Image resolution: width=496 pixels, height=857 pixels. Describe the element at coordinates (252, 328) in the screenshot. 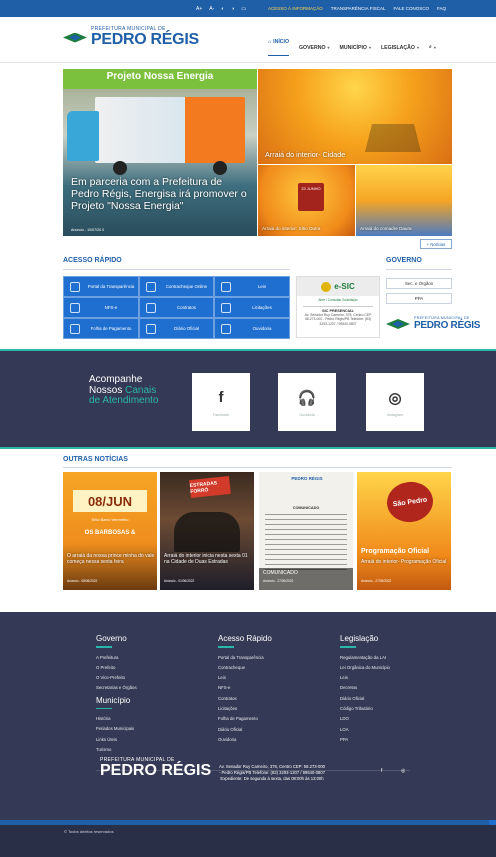

I see `qa-ouvidoria: Ouvidoria` at that location.